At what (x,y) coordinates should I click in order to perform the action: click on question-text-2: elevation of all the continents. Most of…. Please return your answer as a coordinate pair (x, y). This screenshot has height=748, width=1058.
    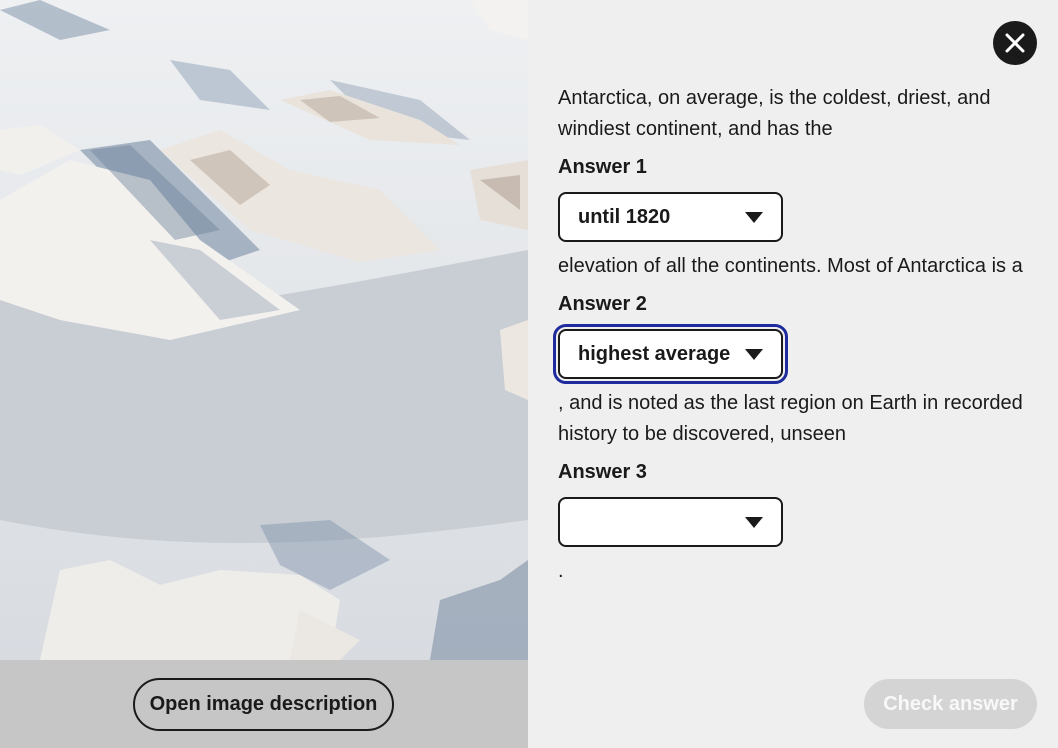
    Looking at the image, I should click on (790, 266).